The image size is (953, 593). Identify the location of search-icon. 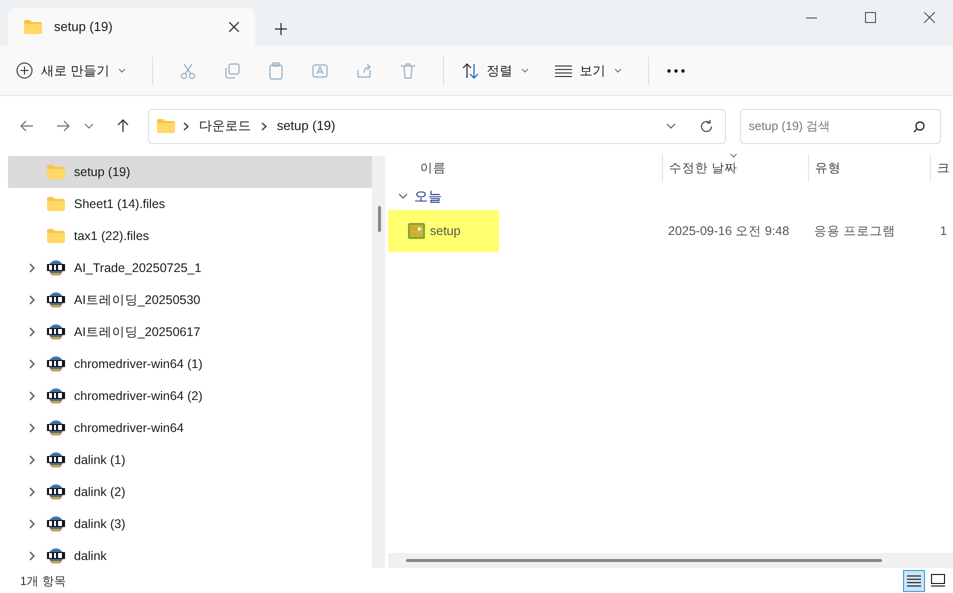
(919, 126).